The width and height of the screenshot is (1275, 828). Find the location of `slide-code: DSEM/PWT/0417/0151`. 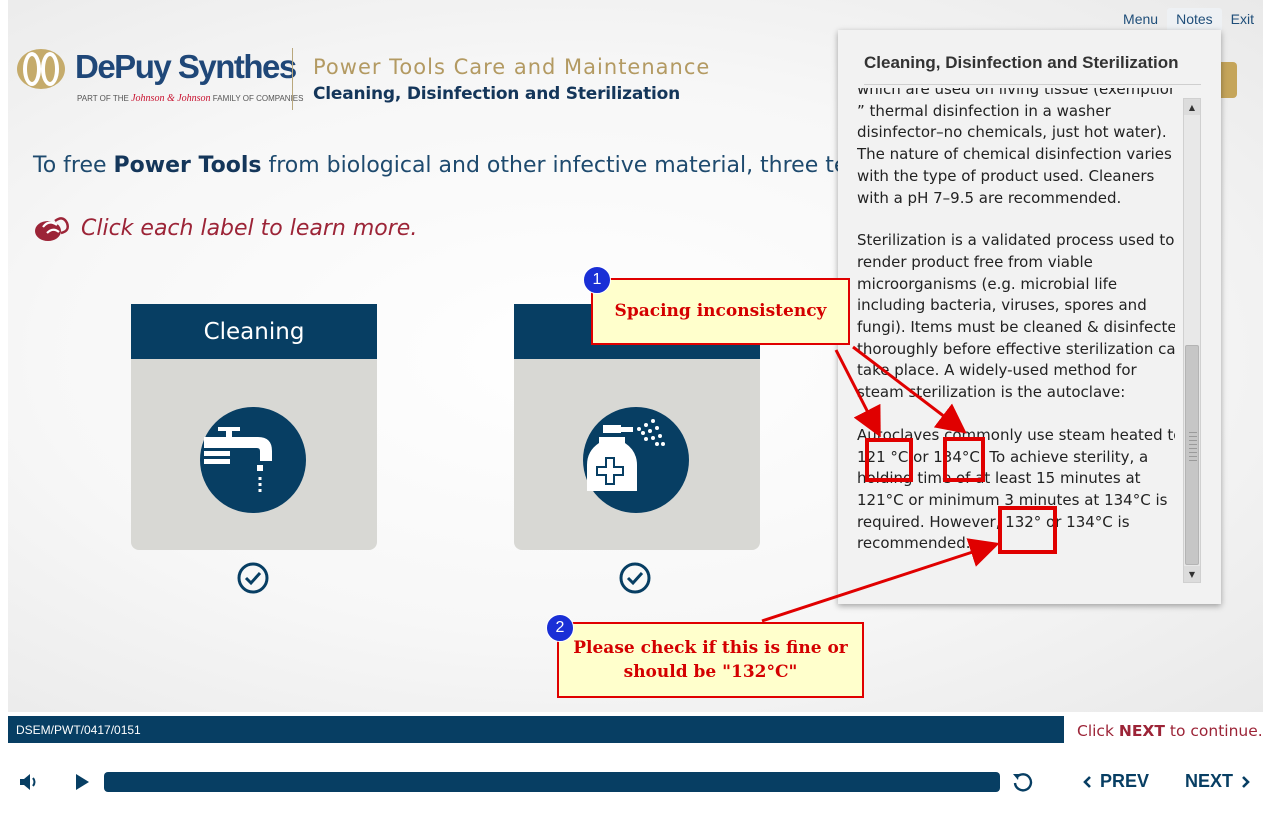

slide-code: DSEM/PWT/0417/0151 is located at coordinates (78, 730).